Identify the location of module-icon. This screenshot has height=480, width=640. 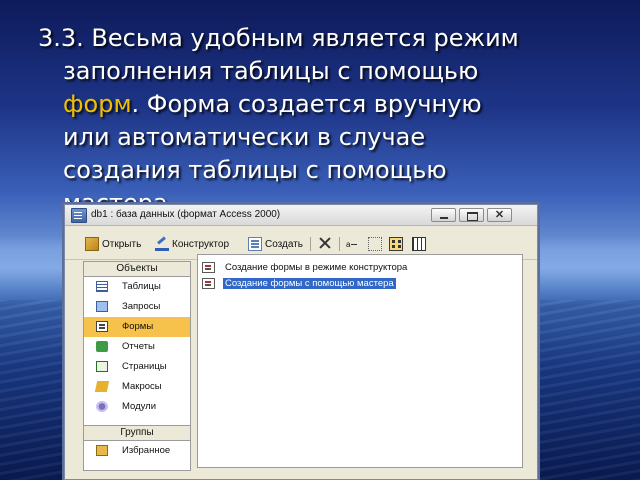
(102, 406).